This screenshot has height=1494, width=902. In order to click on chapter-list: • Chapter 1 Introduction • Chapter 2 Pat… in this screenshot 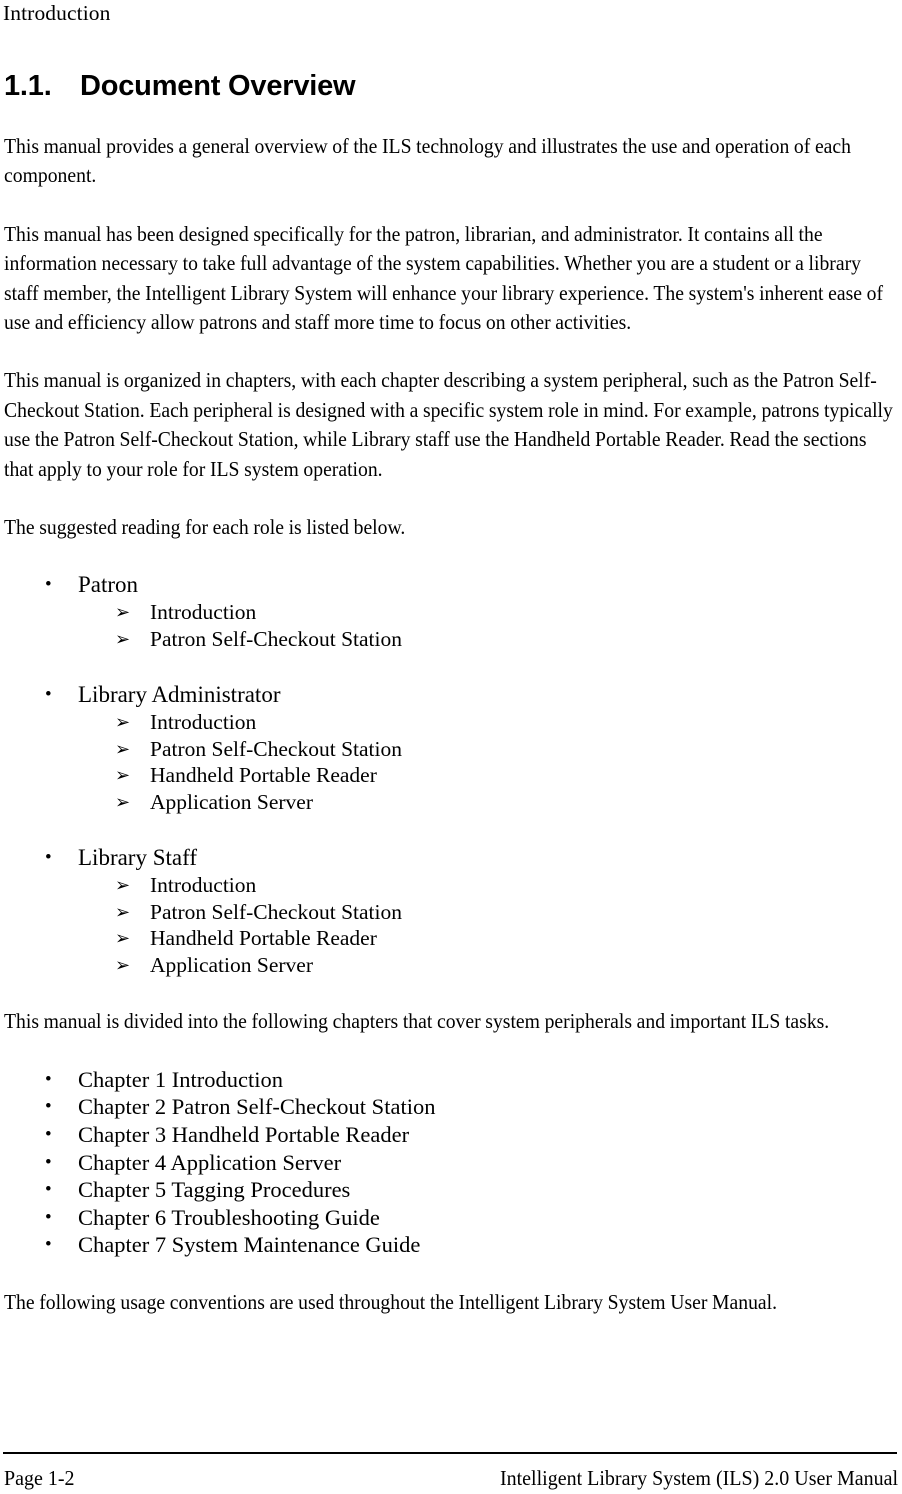, I will do `click(451, 1162)`.